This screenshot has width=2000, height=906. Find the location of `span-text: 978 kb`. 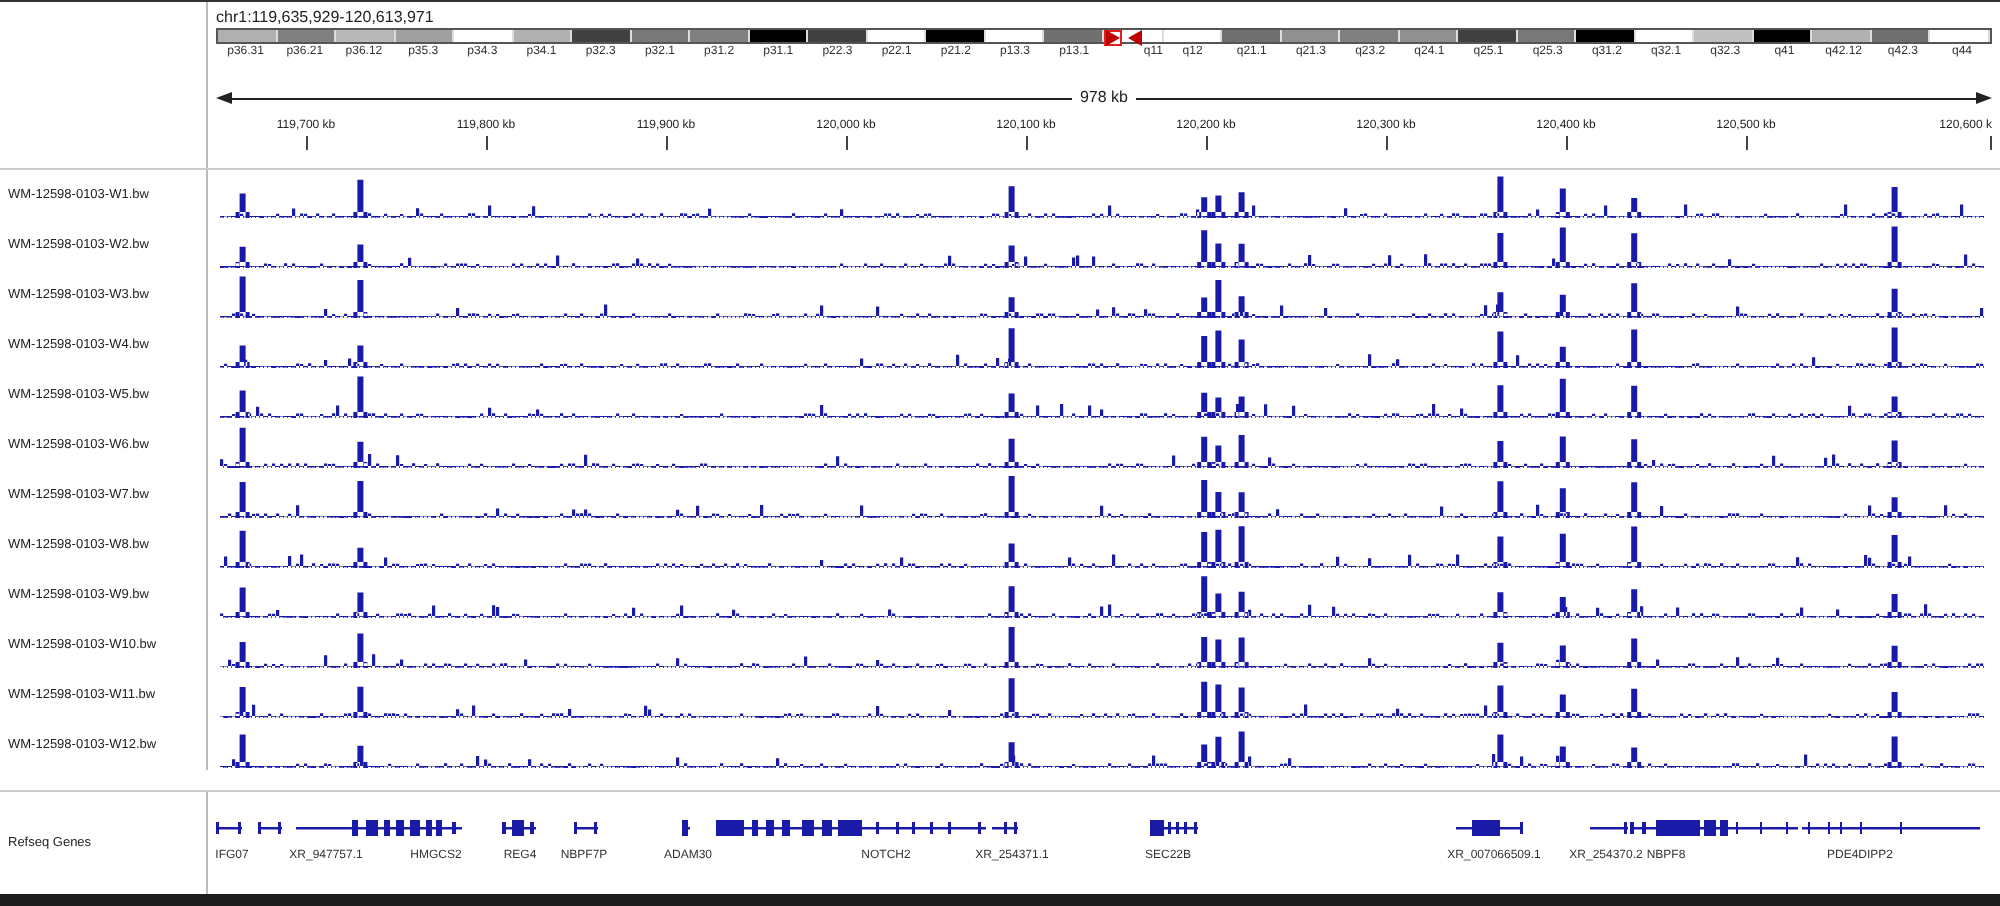

span-text: 978 kb is located at coordinates (1104, 98).